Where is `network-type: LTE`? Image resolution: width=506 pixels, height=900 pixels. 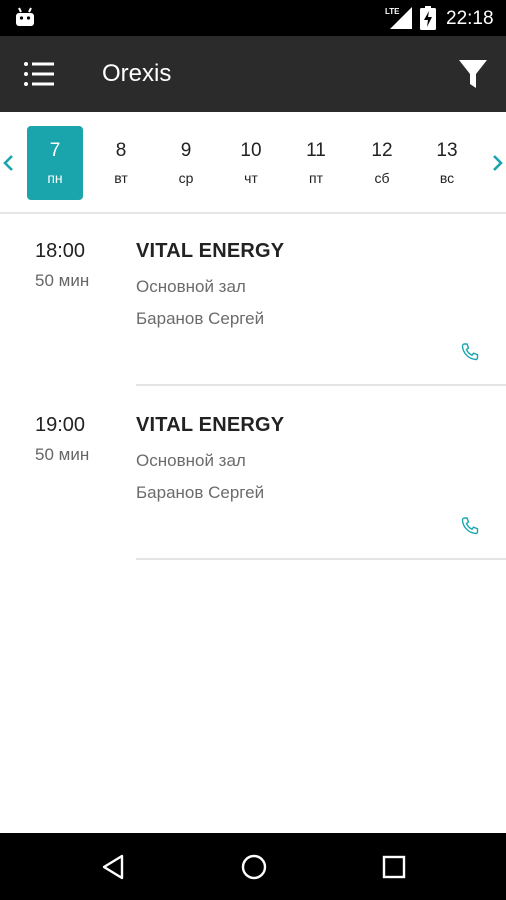 network-type: LTE is located at coordinates (392, 11).